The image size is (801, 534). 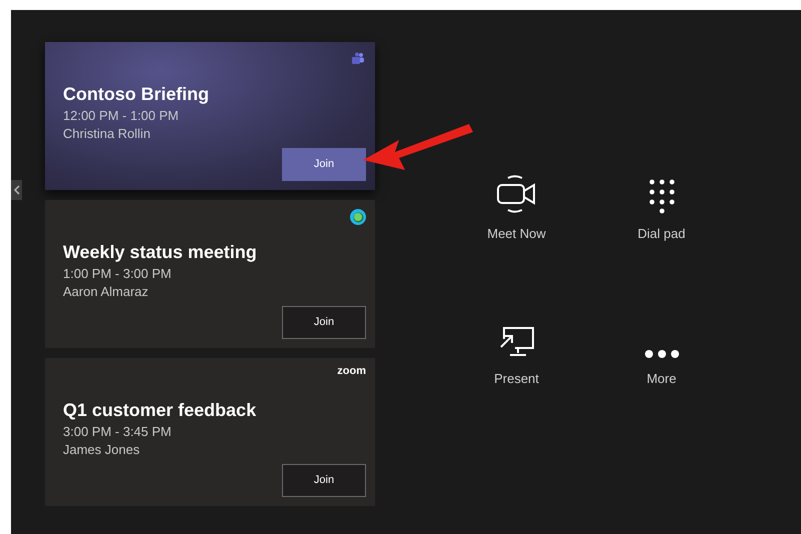 What do you see at coordinates (102, 450) in the screenshot?
I see `meeting-organizer: James Jones` at bounding box center [102, 450].